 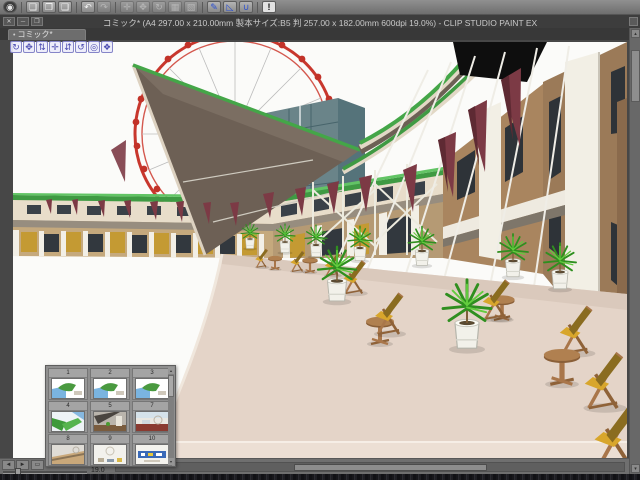 I want to click on snap-to-ruler-icon: ✎, so click(x=214, y=7).